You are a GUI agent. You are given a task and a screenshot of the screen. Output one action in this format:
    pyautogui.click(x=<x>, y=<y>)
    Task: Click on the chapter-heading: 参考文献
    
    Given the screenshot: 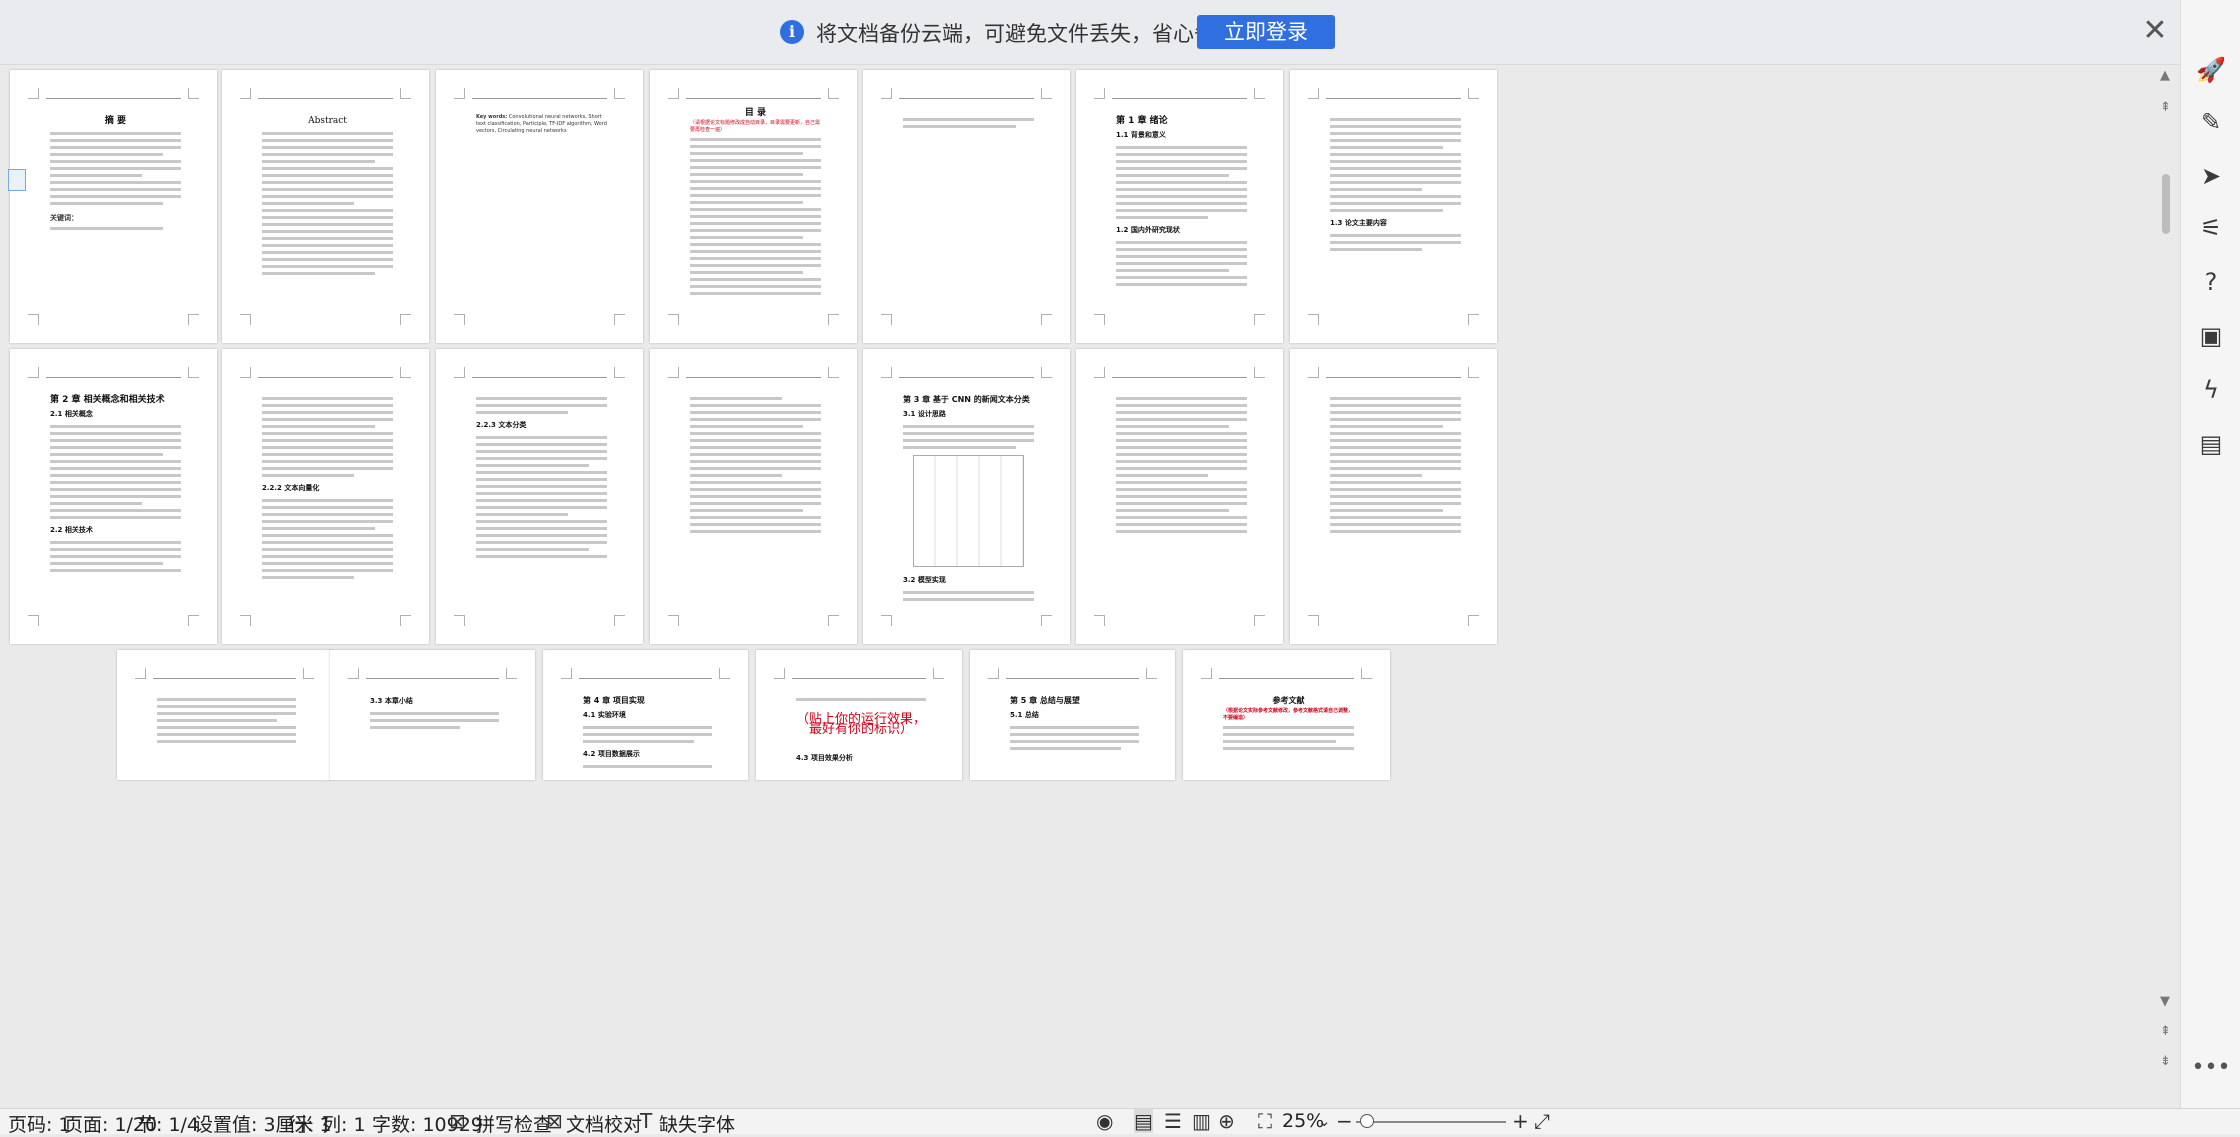 What is the action you would take?
    pyautogui.click(x=1288, y=700)
    